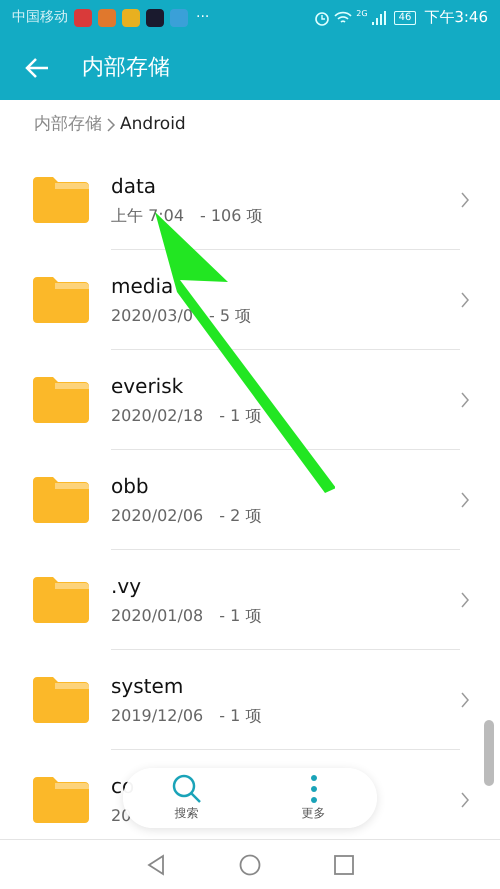 This screenshot has width=500, height=889. What do you see at coordinates (157, 615) in the screenshot?
I see `modified-date: 2020/01/08` at bounding box center [157, 615].